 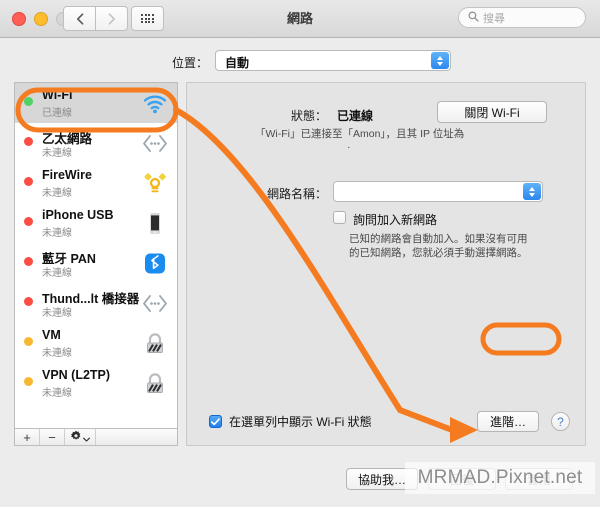 I want to click on iphone-icon, so click(x=155, y=223).